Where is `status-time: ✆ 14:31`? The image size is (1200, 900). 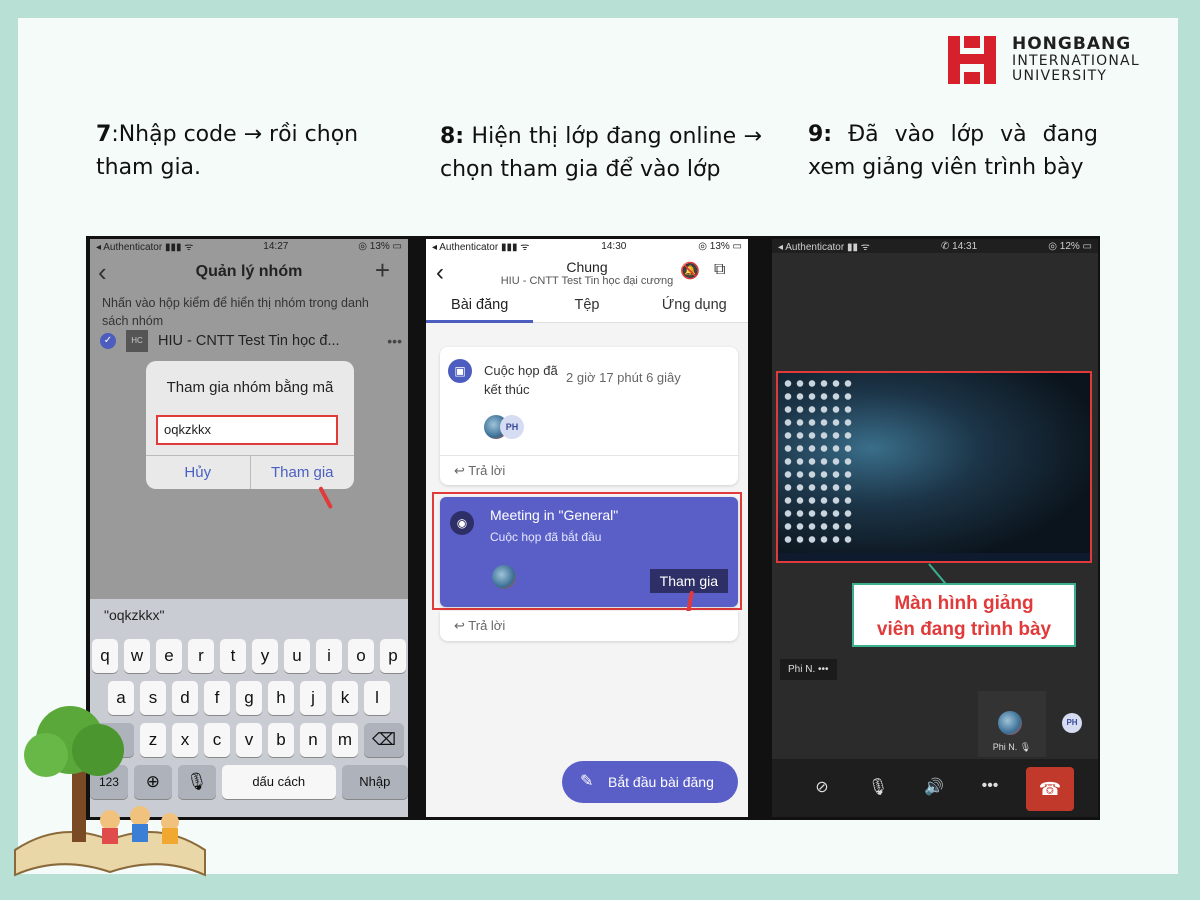 status-time: ✆ 14:31 is located at coordinates (959, 246).